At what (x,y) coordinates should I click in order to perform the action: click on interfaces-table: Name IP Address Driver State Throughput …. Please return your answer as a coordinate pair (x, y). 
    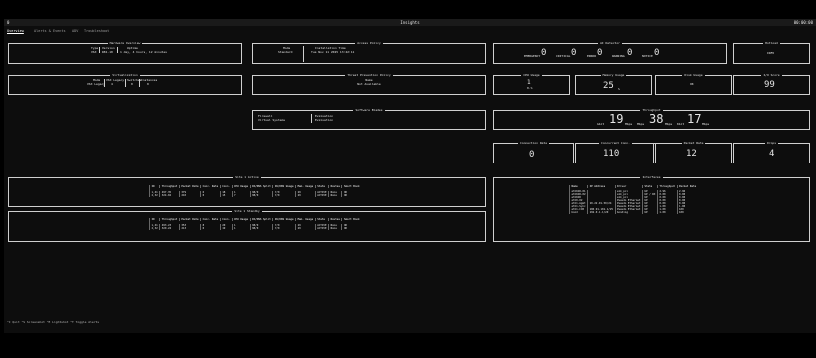
    Looking at the image, I should click on (633, 199).